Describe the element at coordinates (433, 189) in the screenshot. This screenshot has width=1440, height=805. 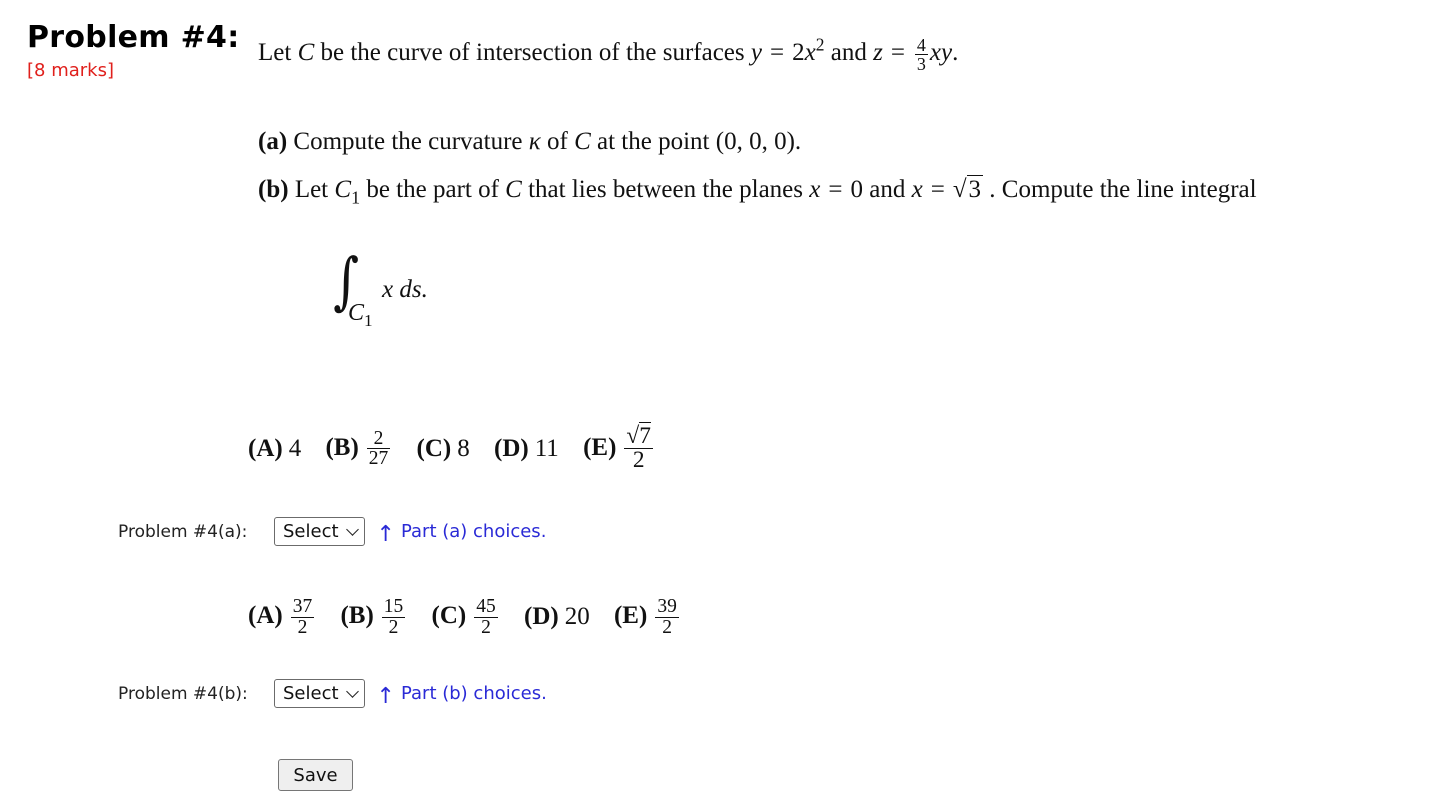
I see `statement-text: be the part of` at that location.